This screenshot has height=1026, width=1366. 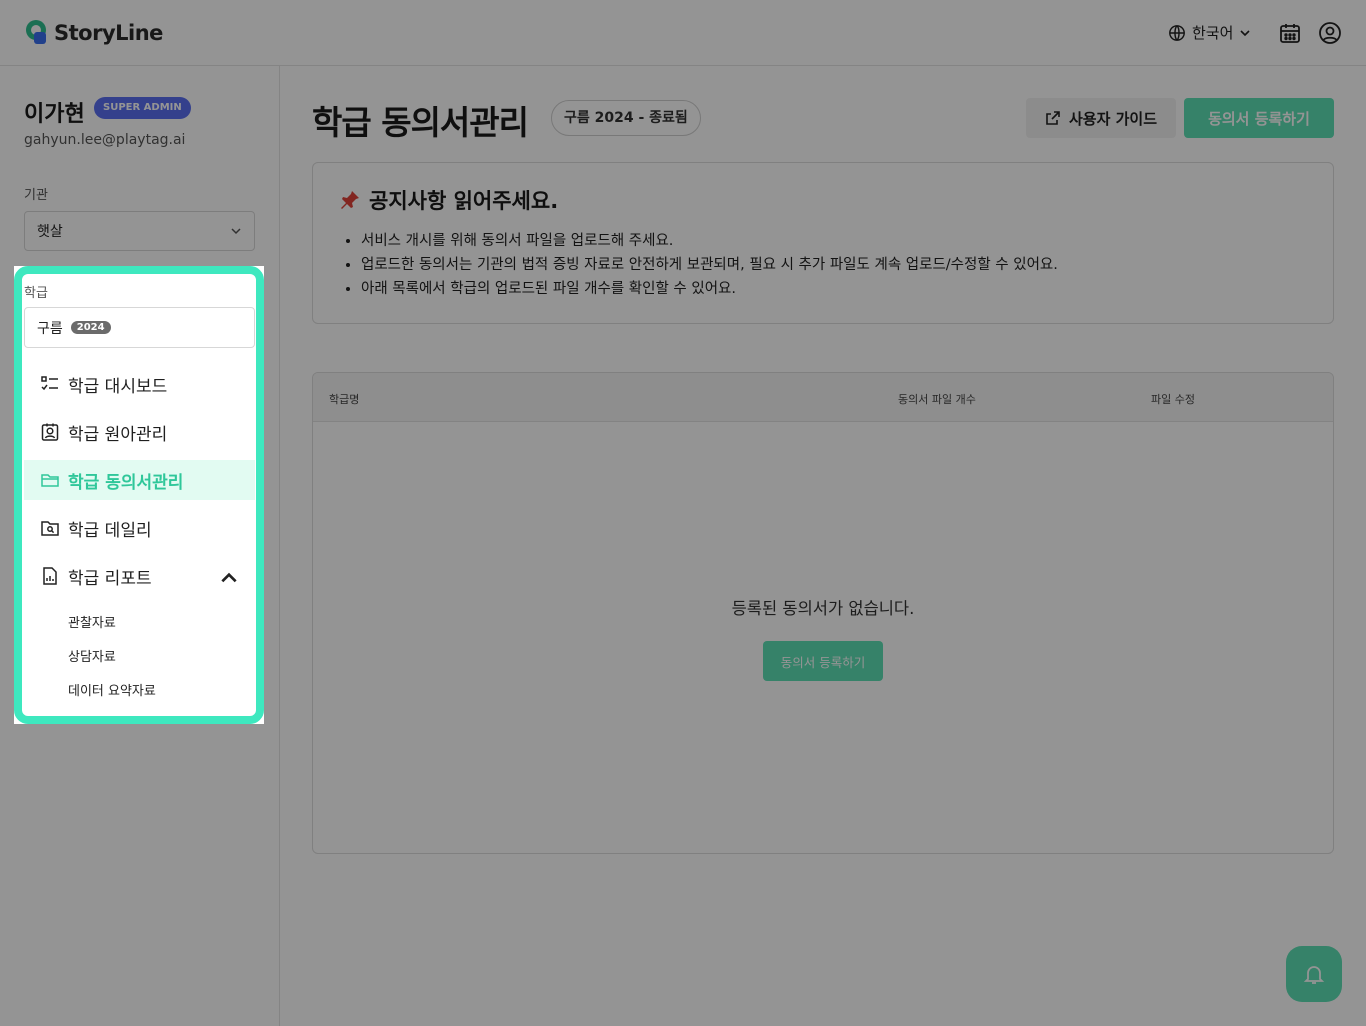 I want to click on checklist-icon, so click(x=49, y=383).